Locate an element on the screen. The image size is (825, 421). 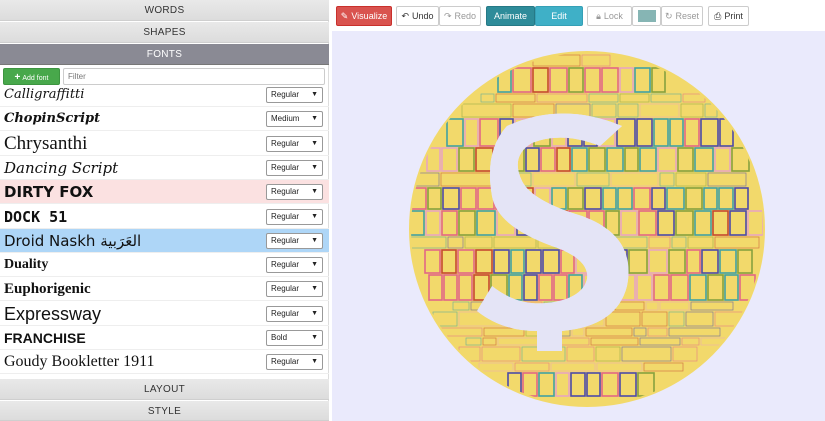
font-name: Duality is located at coordinates (26, 265).